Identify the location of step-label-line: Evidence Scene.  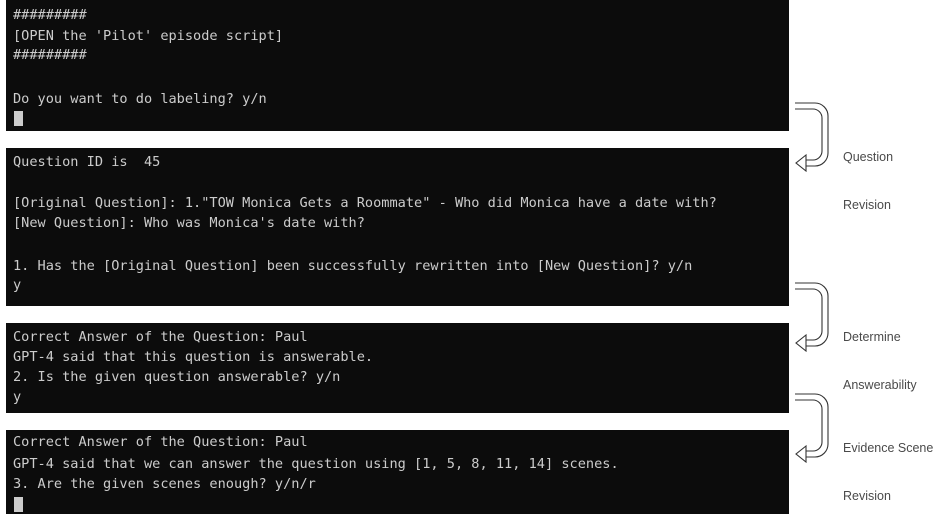
(888, 448).